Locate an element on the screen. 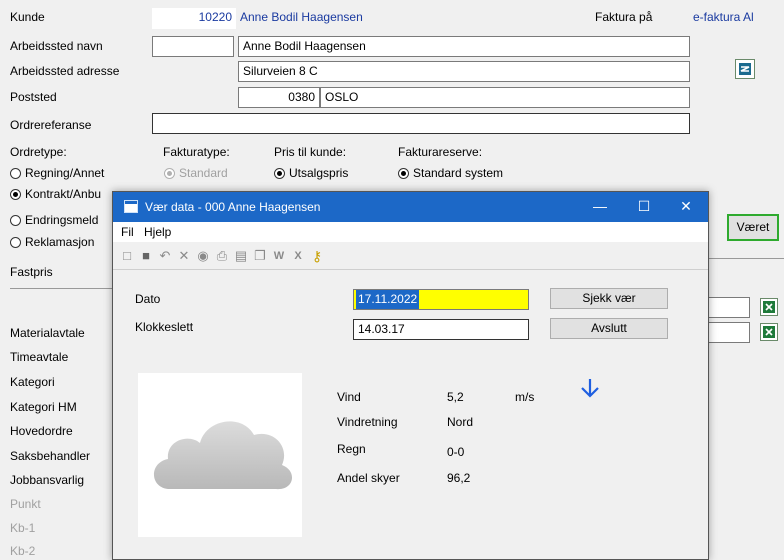 The width and height of the screenshot is (784, 560). andel-skyer-value: 96,2 is located at coordinates (459, 478).